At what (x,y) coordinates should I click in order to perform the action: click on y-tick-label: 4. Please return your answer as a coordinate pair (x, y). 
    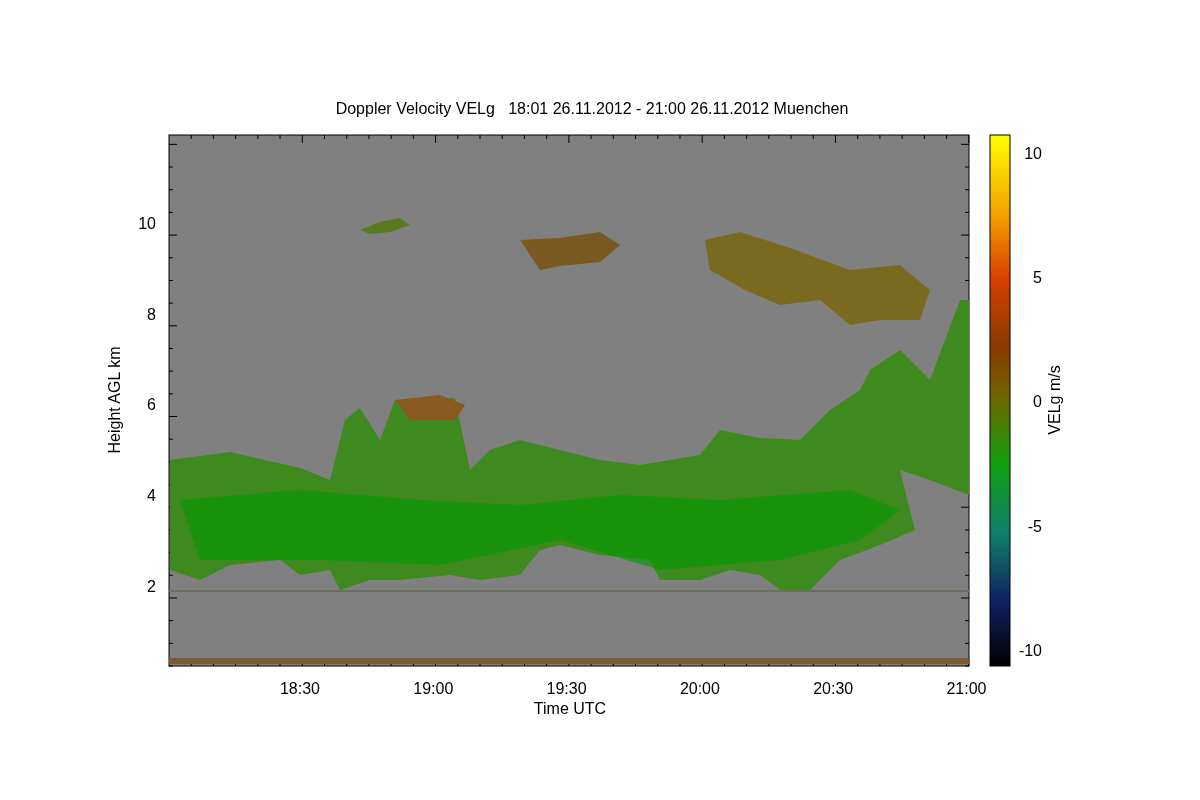
    Looking at the image, I should click on (151, 496).